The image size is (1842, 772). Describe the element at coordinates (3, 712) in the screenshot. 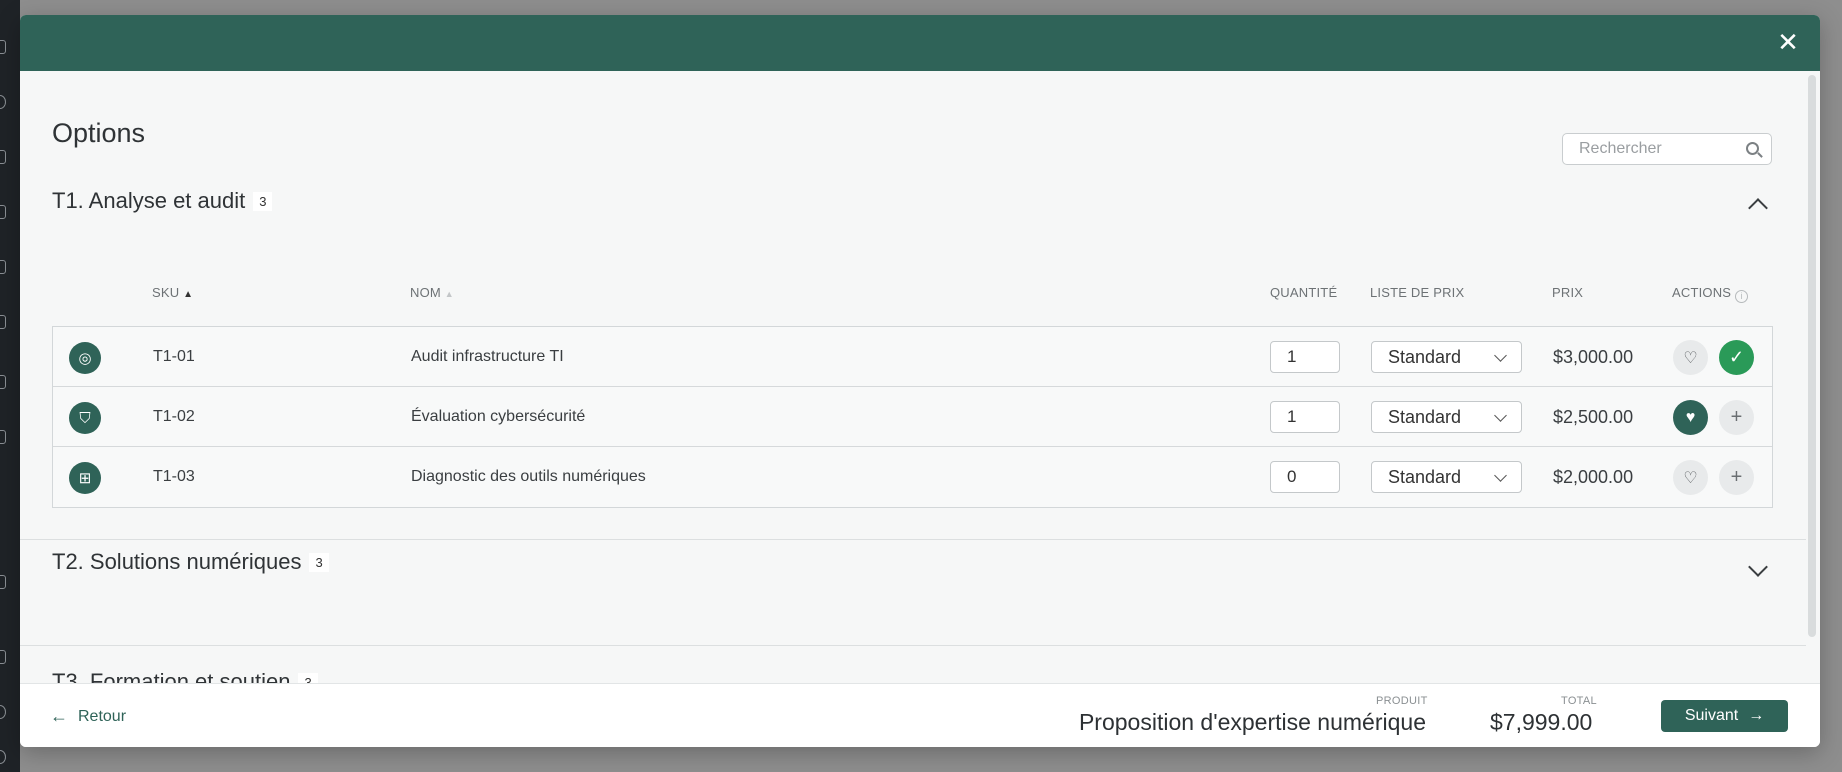

I see `help-icon` at that location.